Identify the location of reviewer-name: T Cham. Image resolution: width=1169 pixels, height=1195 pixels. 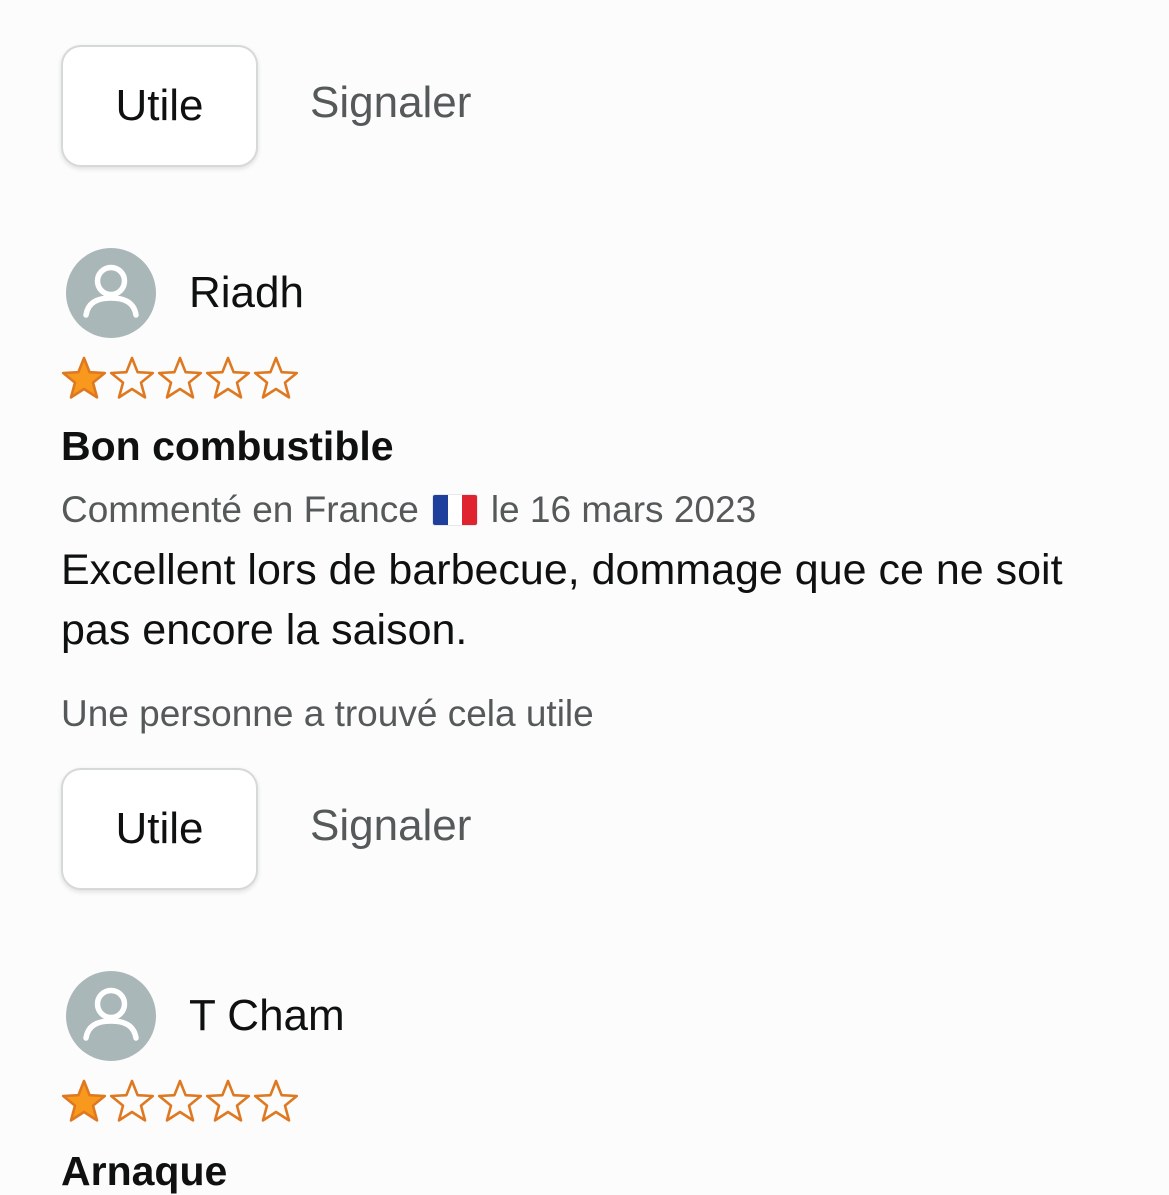
(267, 1015).